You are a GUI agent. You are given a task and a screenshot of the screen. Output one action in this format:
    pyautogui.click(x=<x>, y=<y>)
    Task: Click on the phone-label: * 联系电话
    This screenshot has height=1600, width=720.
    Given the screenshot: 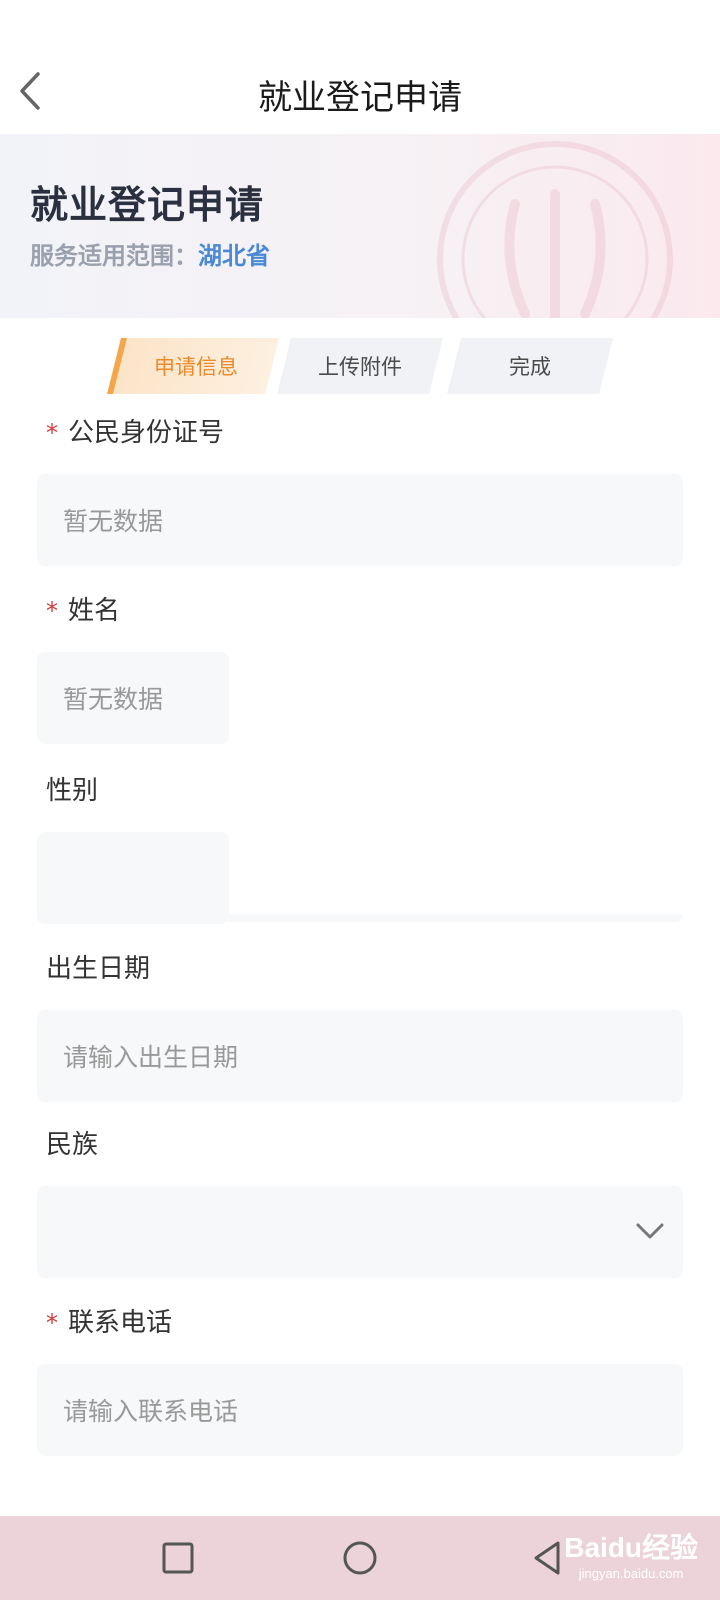 What is the action you would take?
    pyautogui.click(x=109, y=1320)
    